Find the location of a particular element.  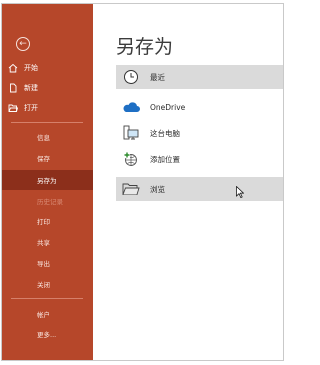

nav-item-export: 导出 is located at coordinates (47, 263).